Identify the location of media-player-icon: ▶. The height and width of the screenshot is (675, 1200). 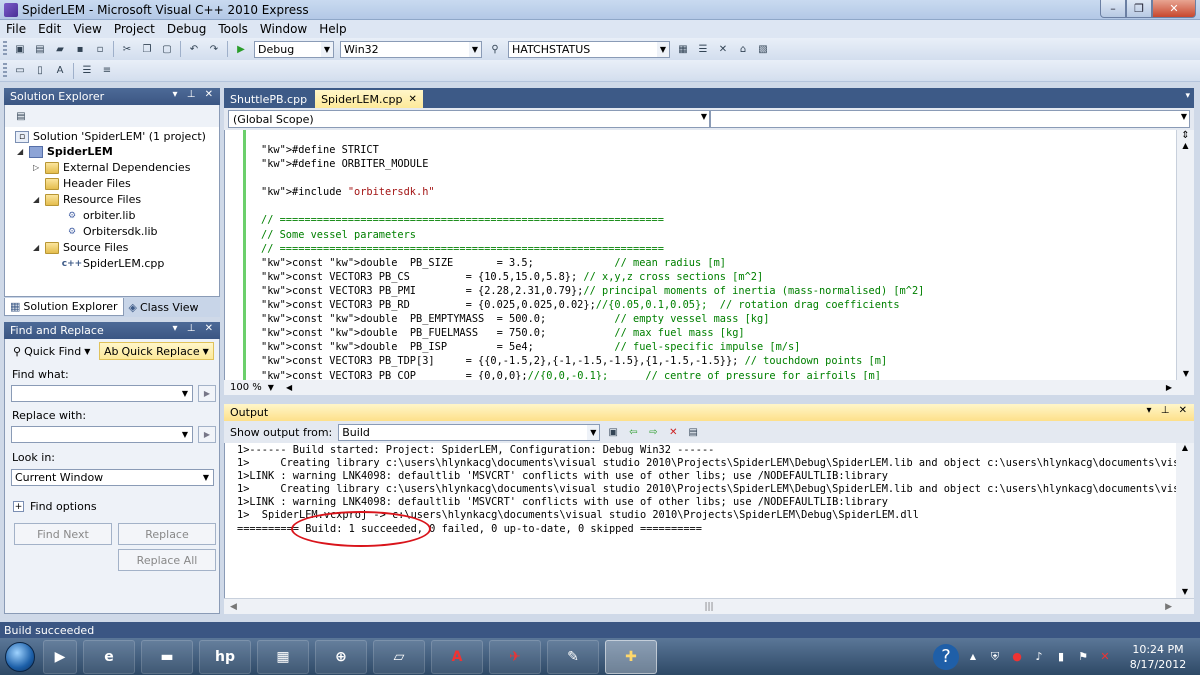
(60, 656).